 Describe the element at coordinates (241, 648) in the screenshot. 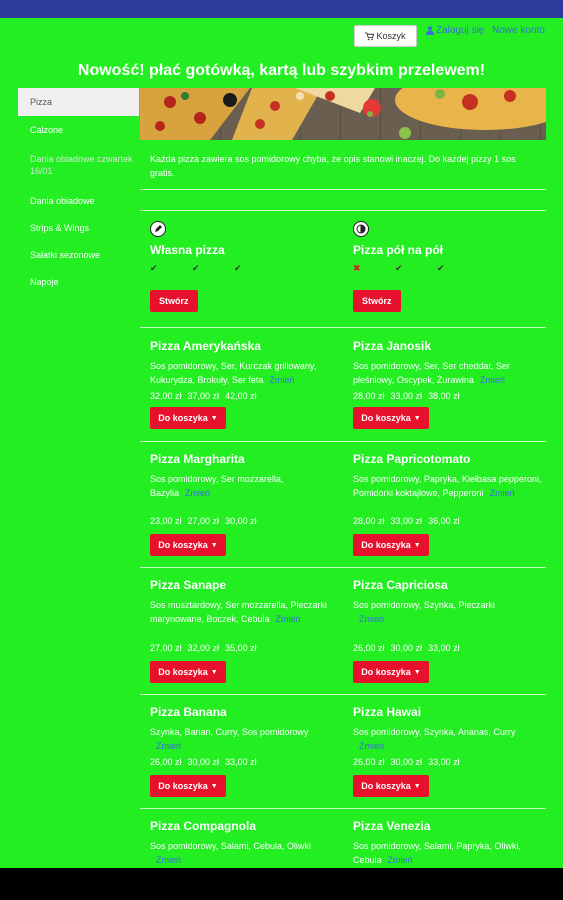

I see `price-large: 35,00 zł` at that location.